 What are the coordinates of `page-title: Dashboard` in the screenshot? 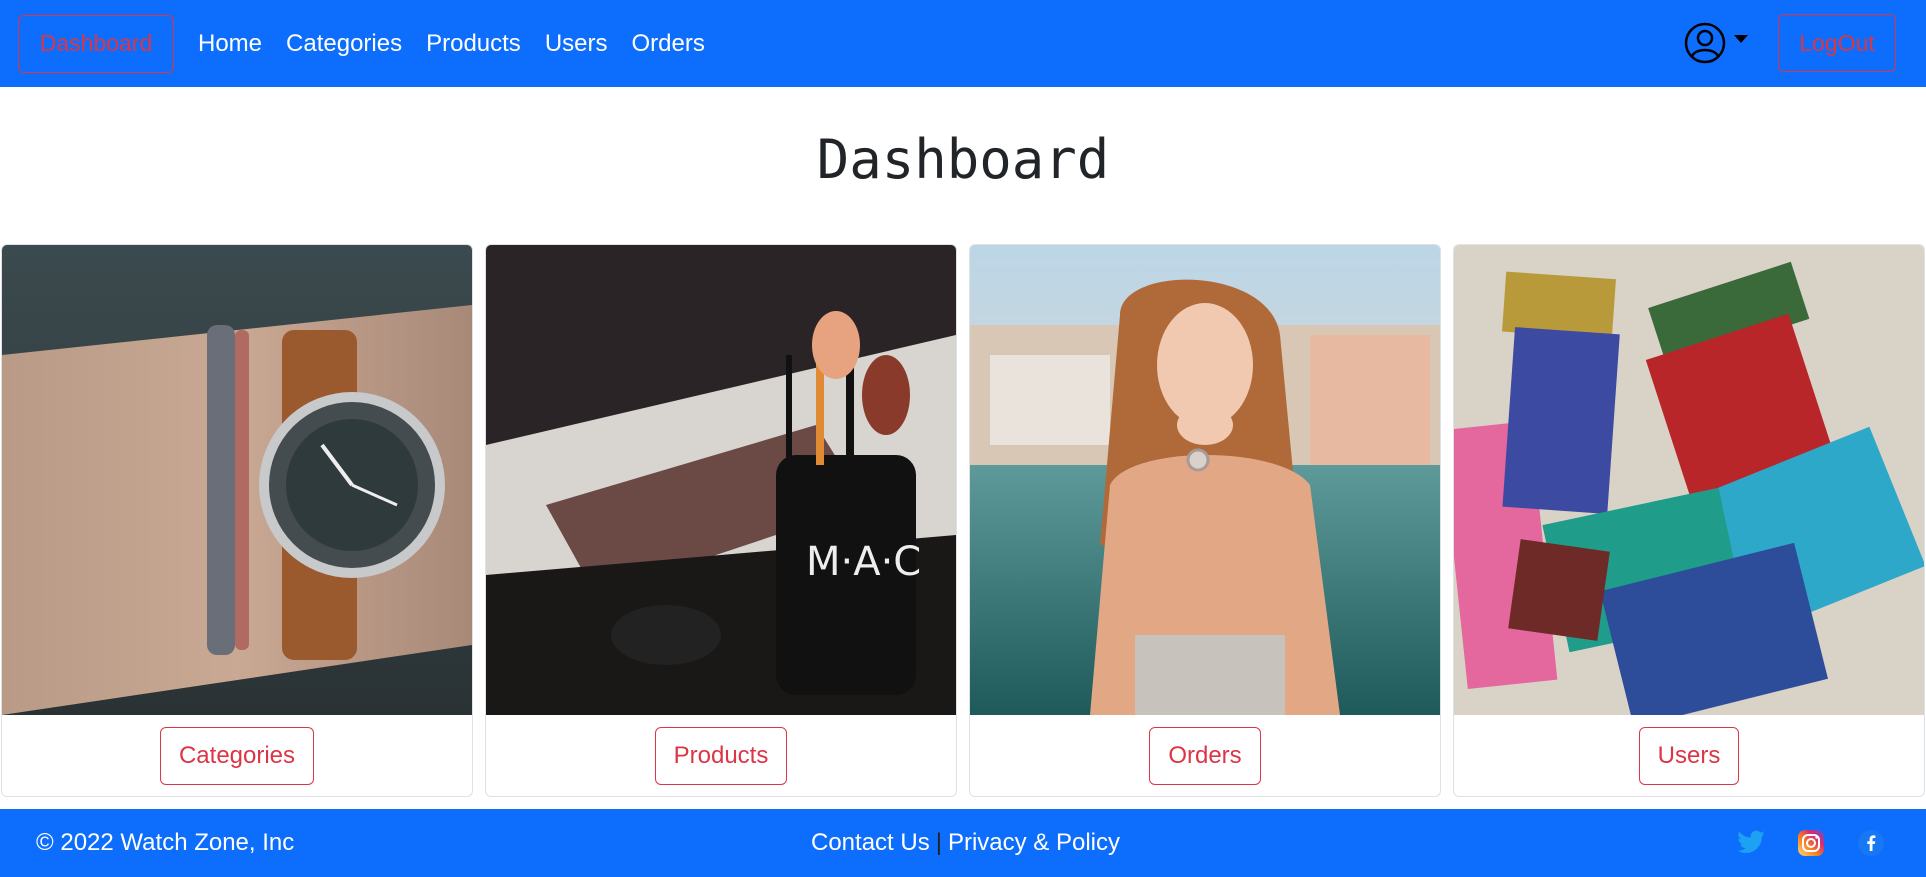 It's located at (963, 159).